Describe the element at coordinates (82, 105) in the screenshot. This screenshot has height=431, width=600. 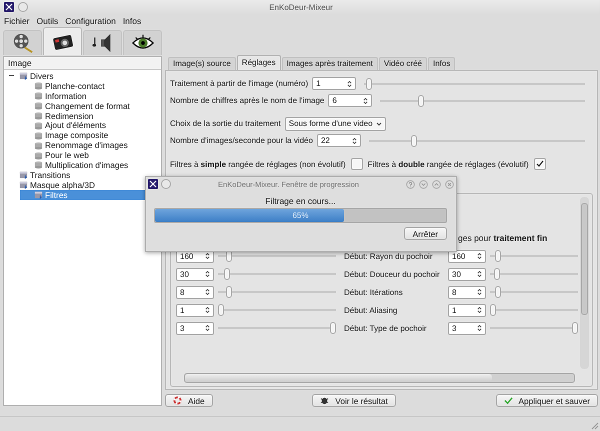
I see `tree-item: Changement de format` at that location.